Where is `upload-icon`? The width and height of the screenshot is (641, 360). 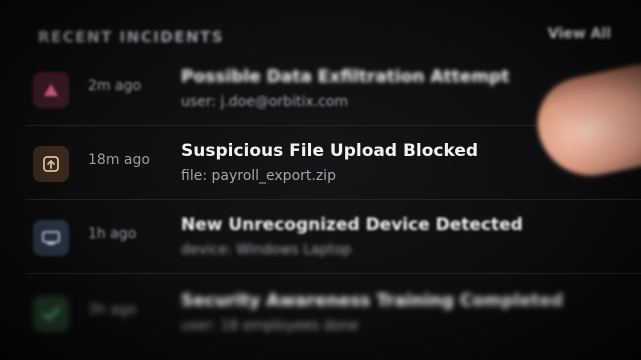
upload-icon is located at coordinates (51, 164).